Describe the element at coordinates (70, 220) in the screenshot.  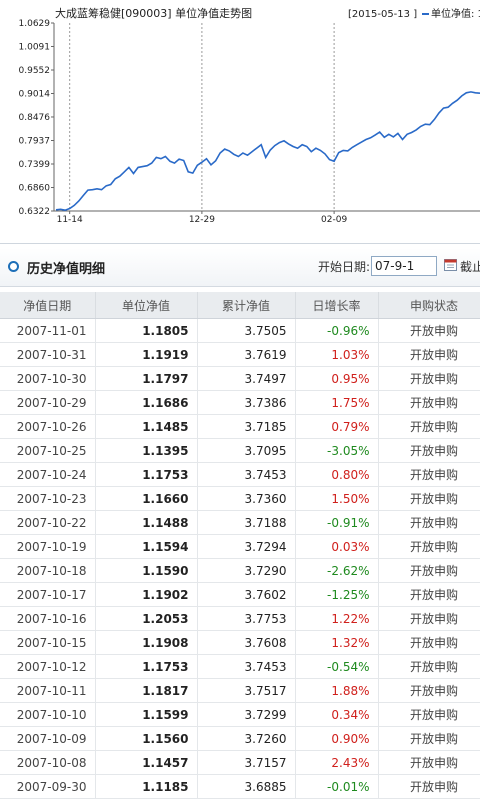
I see `x-tick-label: 11-14` at that location.